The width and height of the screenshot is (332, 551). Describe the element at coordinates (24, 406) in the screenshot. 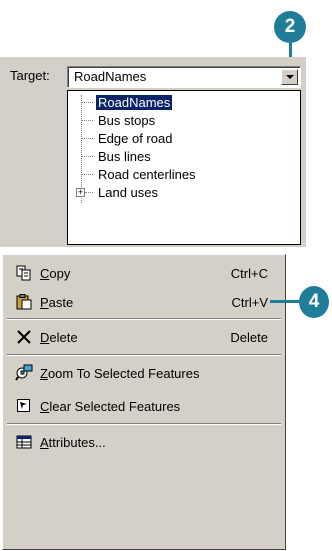

I see `clear-selection-icon` at that location.